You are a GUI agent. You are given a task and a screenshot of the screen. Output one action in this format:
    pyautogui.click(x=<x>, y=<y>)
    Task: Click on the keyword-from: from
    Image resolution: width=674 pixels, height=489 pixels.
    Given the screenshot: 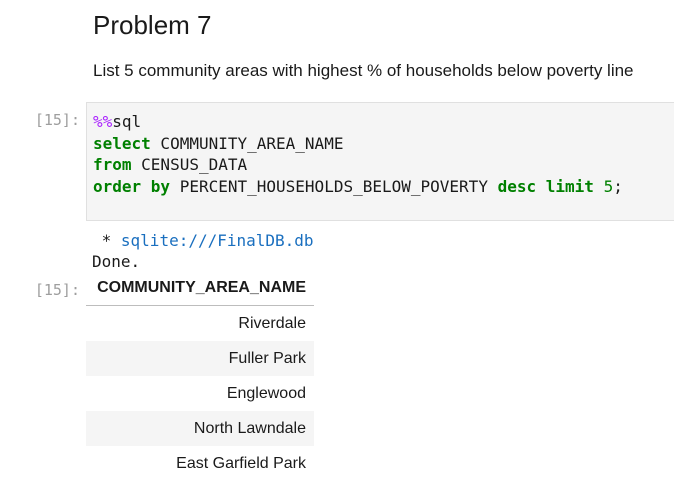 What is the action you would take?
    pyautogui.click(x=112, y=164)
    